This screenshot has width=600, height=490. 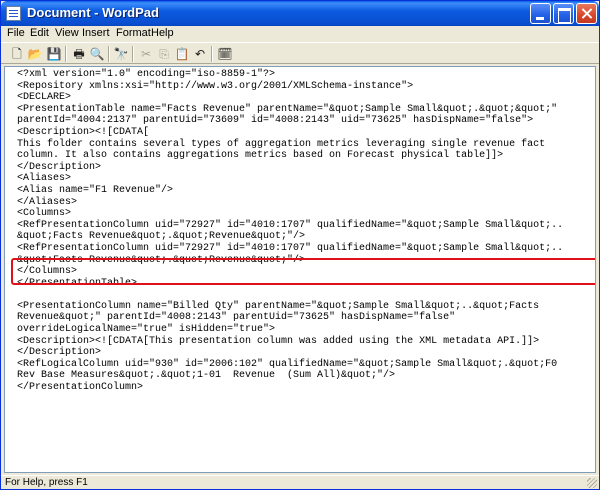 What do you see at coordinates (200, 54) in the screenshot?
I see `undo-icon: ↶` at bounding box center [200, 54].